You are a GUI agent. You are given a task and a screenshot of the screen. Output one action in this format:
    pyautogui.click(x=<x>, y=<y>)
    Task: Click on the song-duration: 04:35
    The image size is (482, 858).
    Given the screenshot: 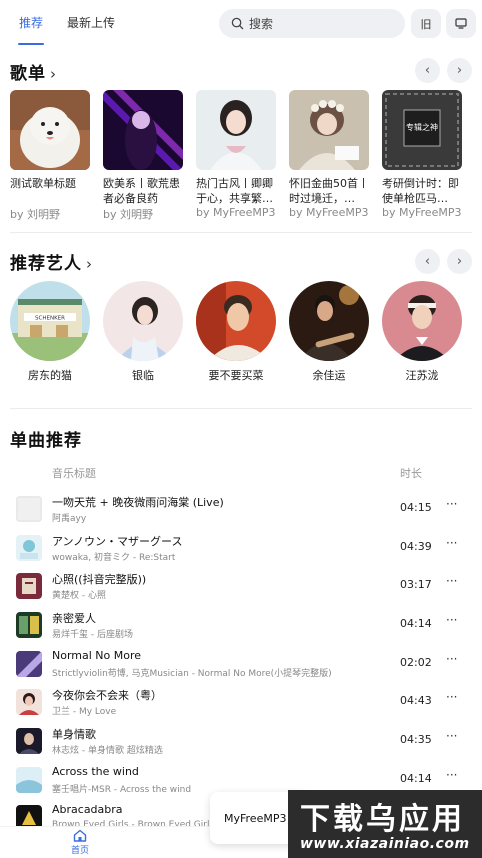 What is the action you would take?
    pyautogui.click(x=416, y=739)
    